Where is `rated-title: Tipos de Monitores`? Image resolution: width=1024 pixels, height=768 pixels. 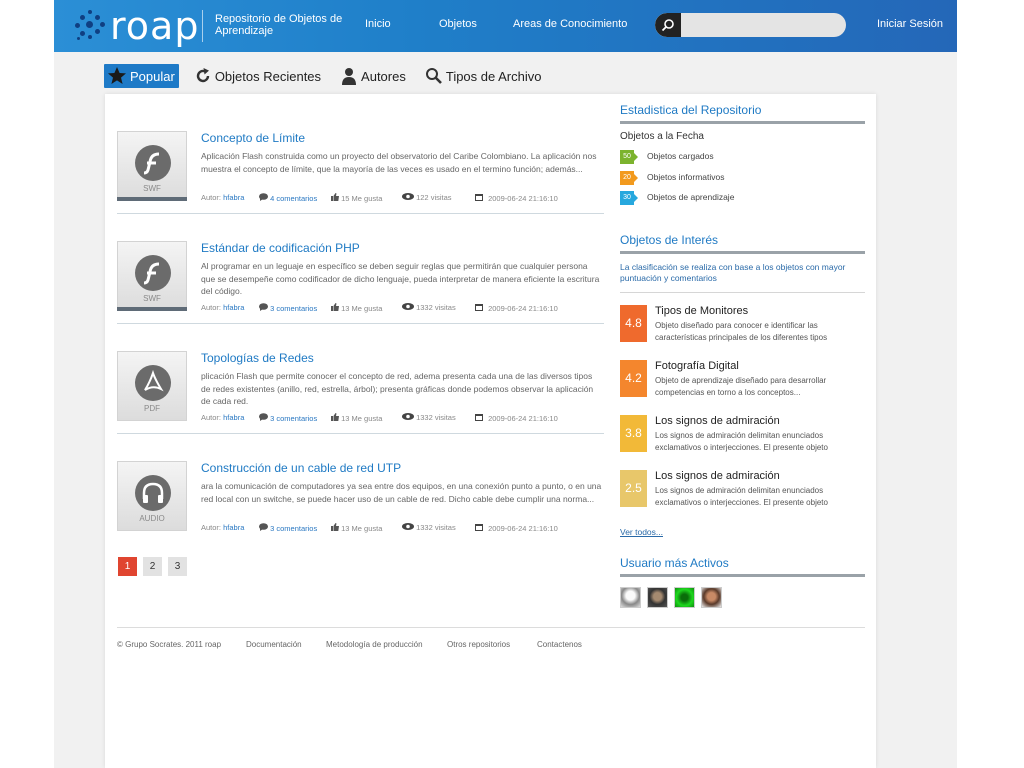 rated-title: Tipos de Monitores is located at coordinates (701, 311).